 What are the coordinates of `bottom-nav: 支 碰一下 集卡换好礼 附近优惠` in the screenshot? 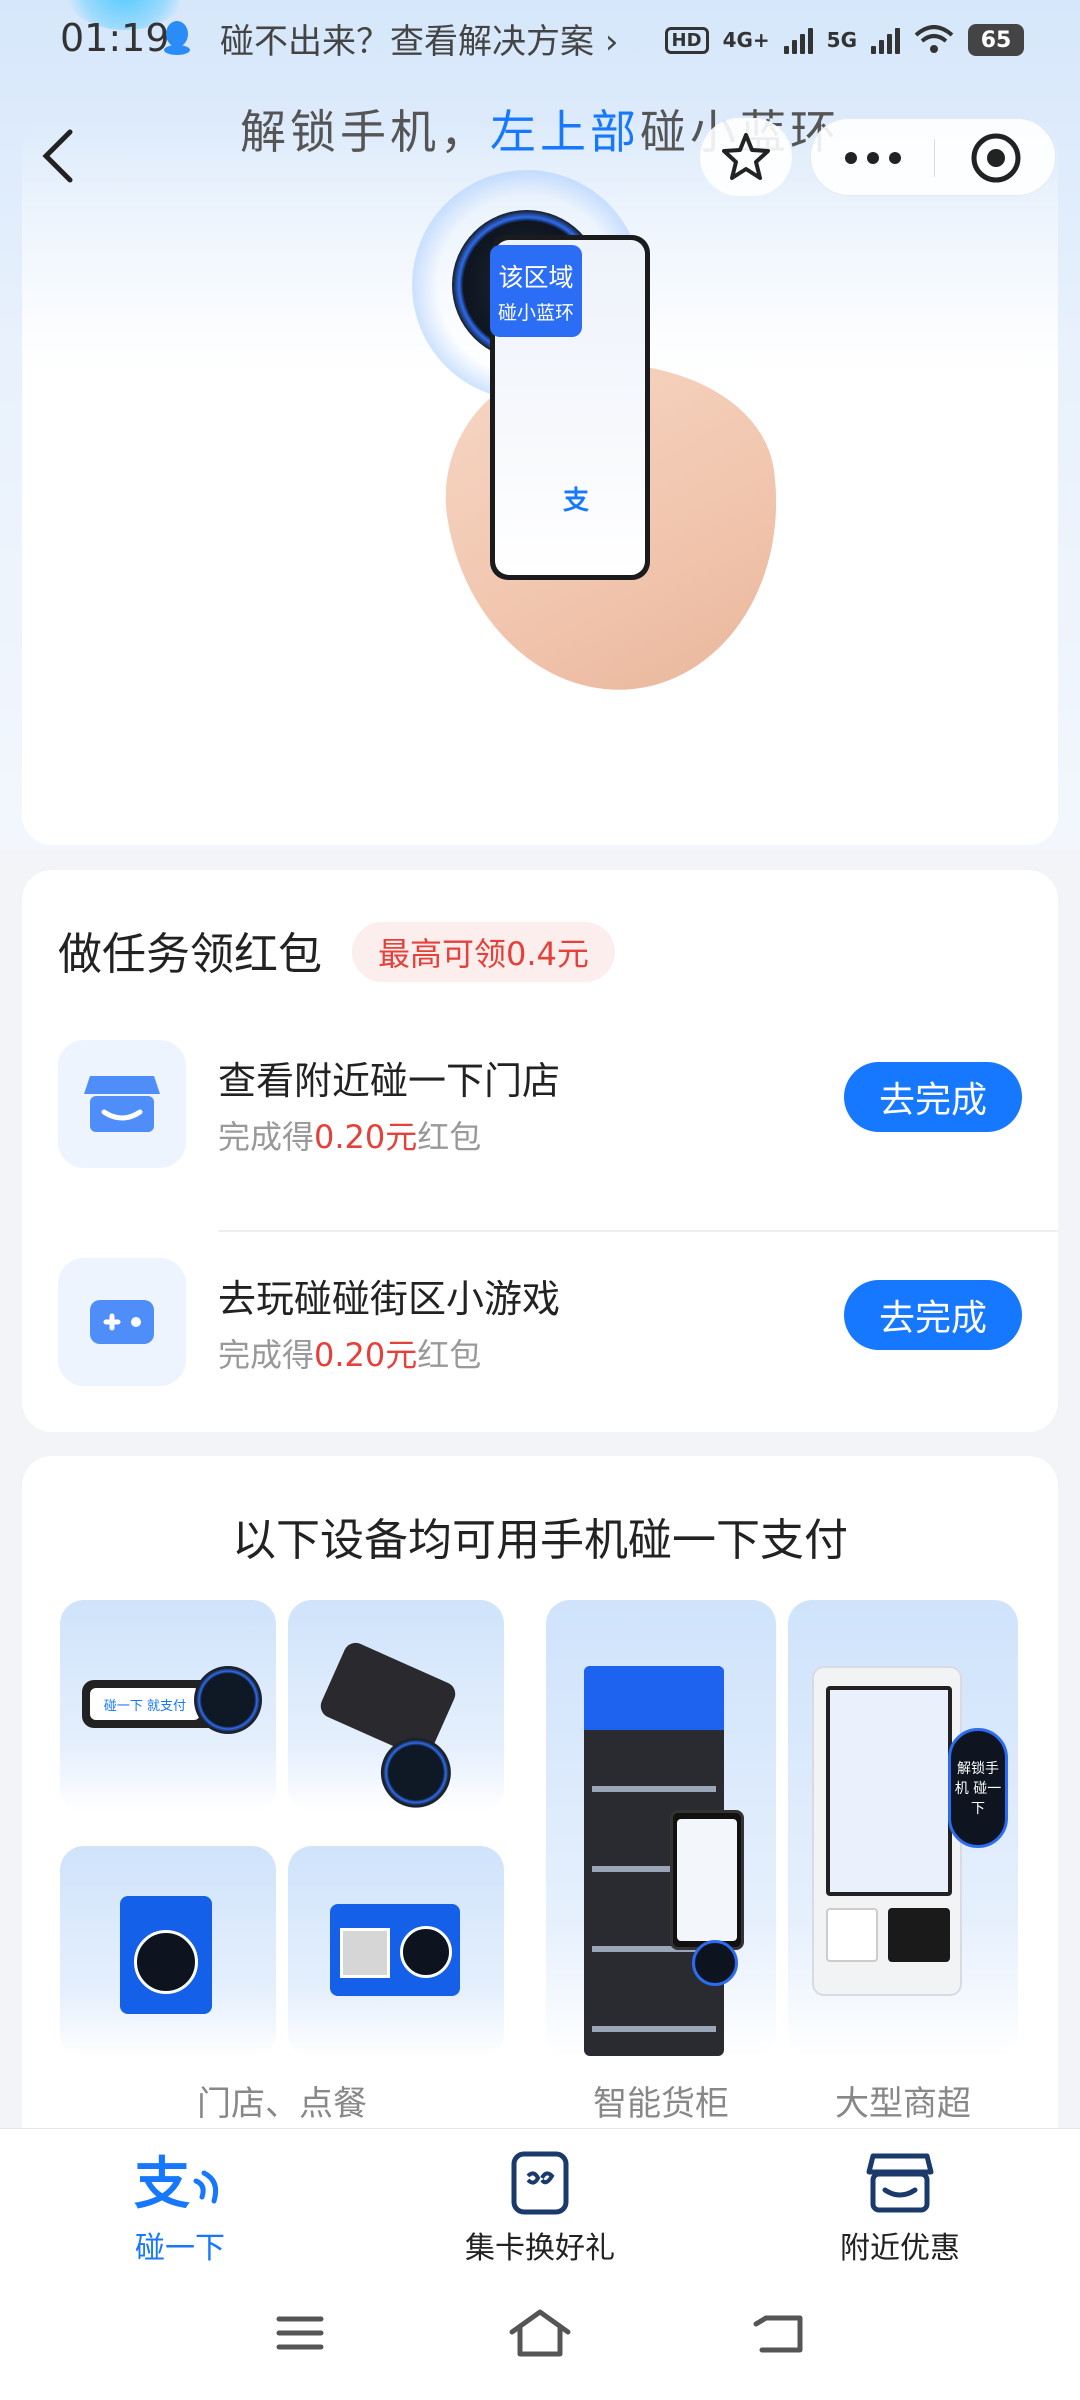 It's located at (540, 2198).